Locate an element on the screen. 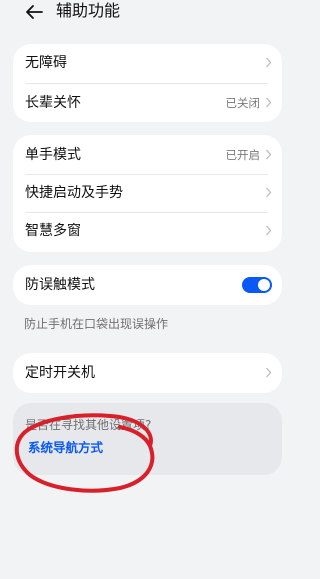 The height and width of the screenshot is (579, 320). card-scheduled-power: 定时开关机 is located at coordinates (147, 373).